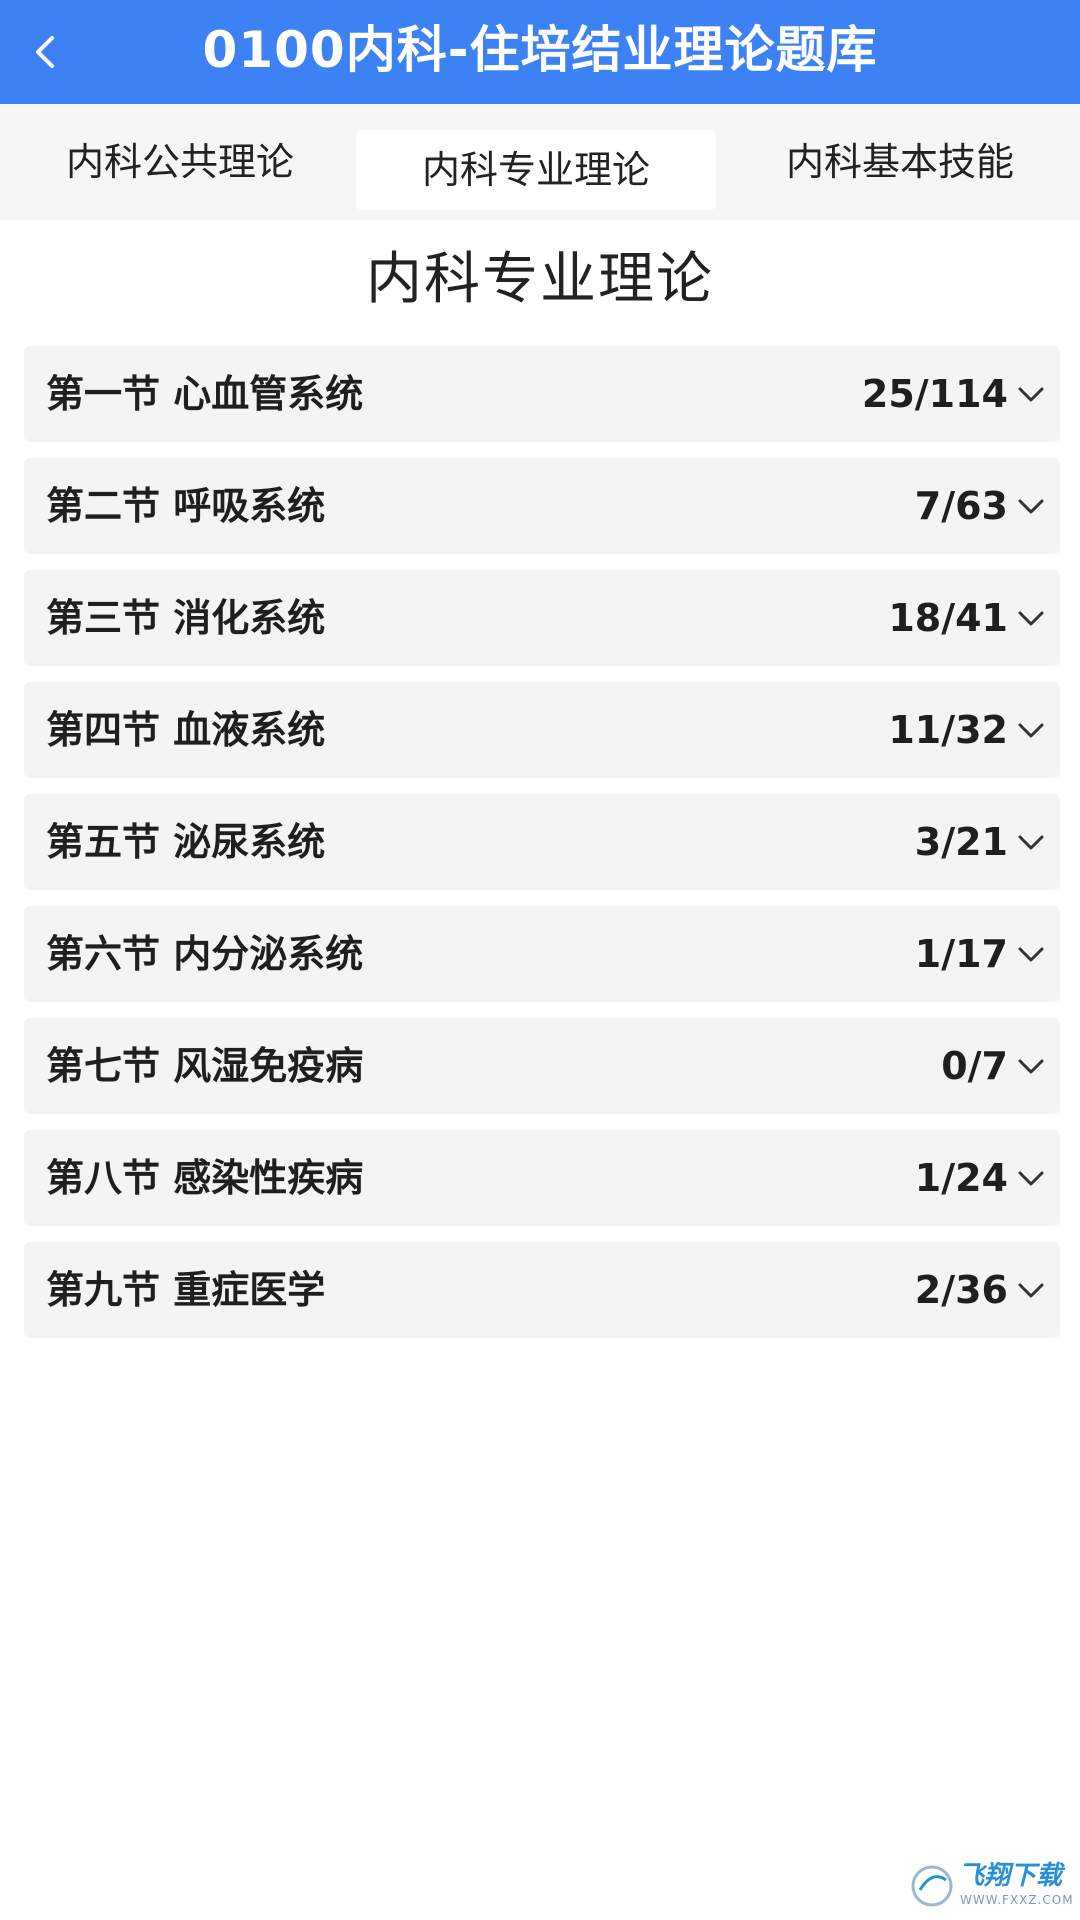 The width and height of the screenshot is (1080, 1920). I want to click on site-watermark: 飞翔下载 WWW.FXXZ.COM, so click(991, 1885).